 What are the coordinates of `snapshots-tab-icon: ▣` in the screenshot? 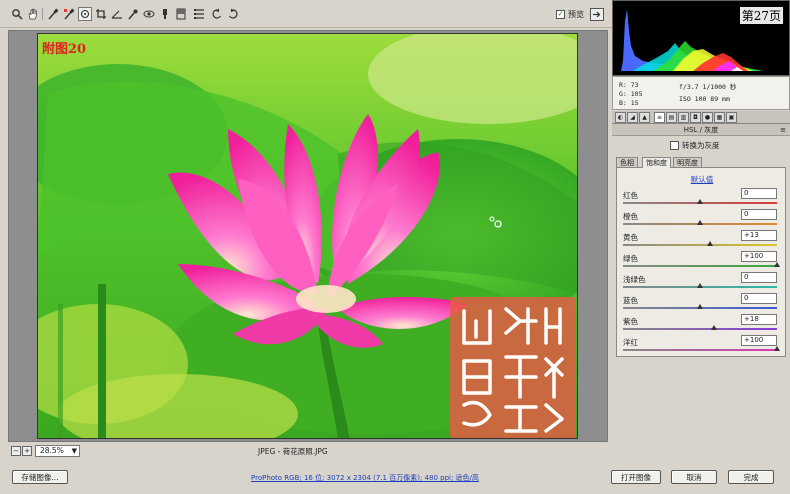 It's located at (731, 117).